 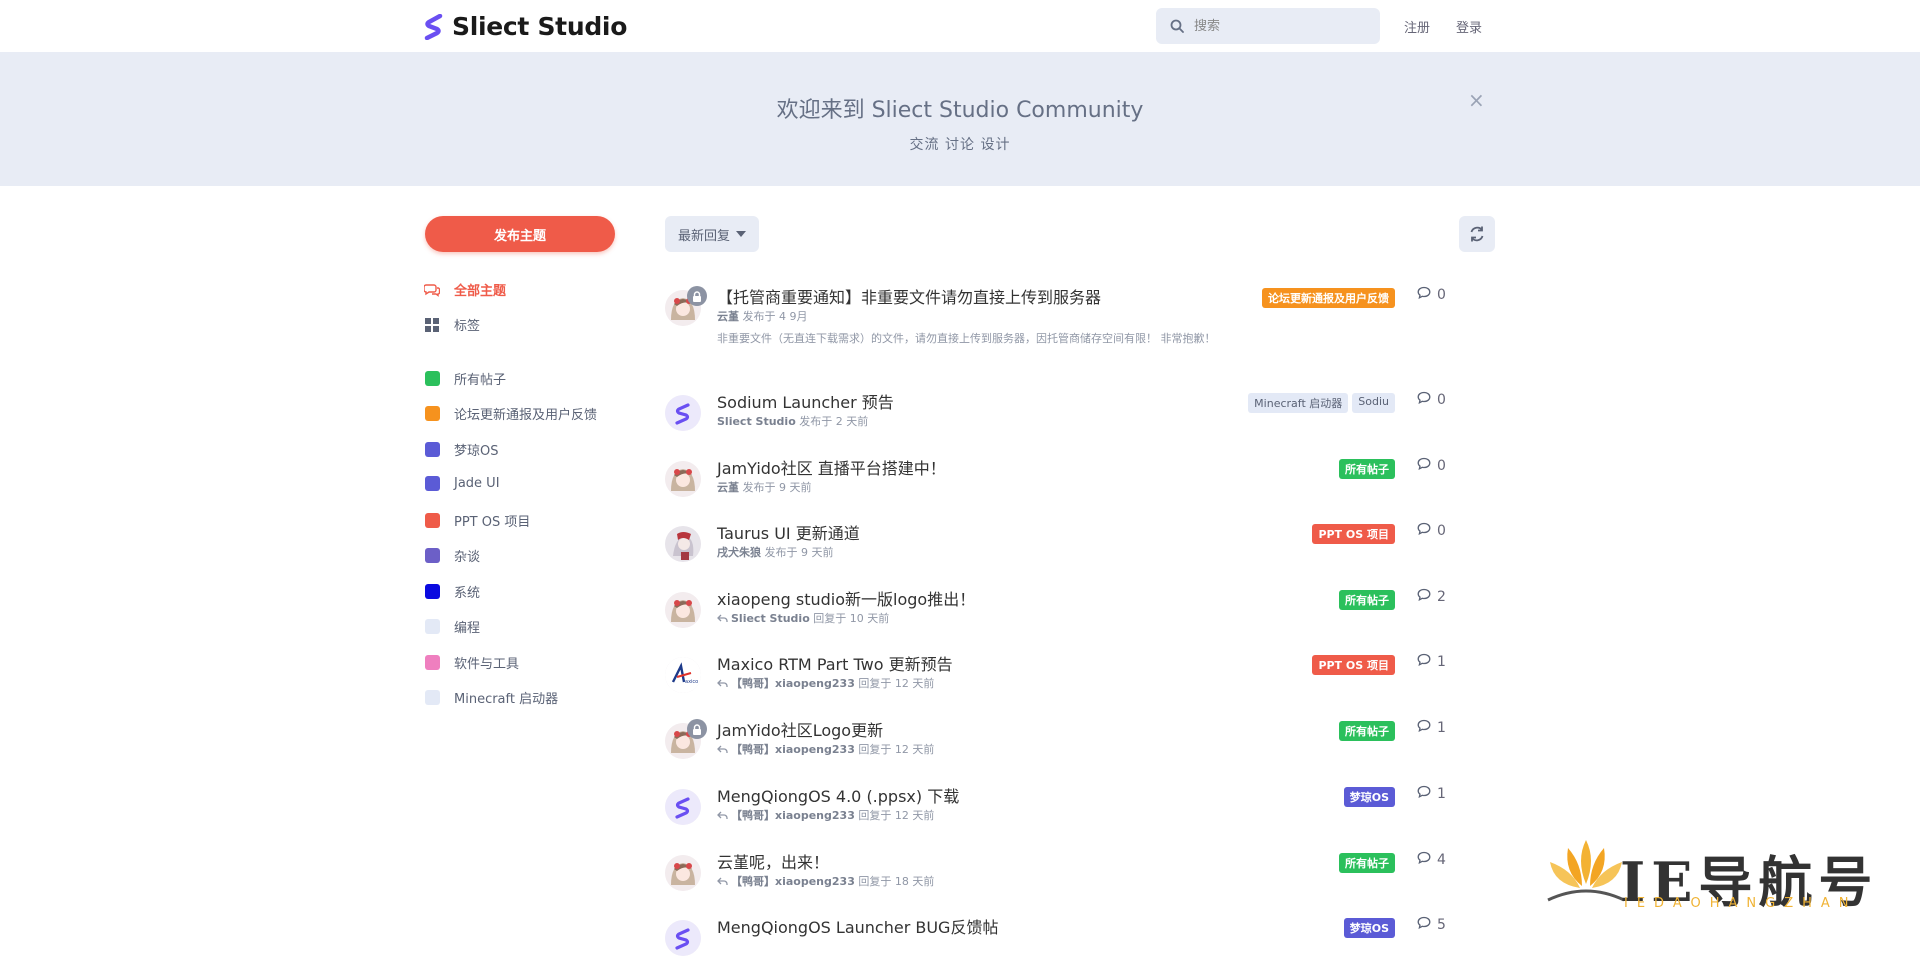 I want to click on discussion-time: 回复于 10 天前, so click(x=851, y=618).